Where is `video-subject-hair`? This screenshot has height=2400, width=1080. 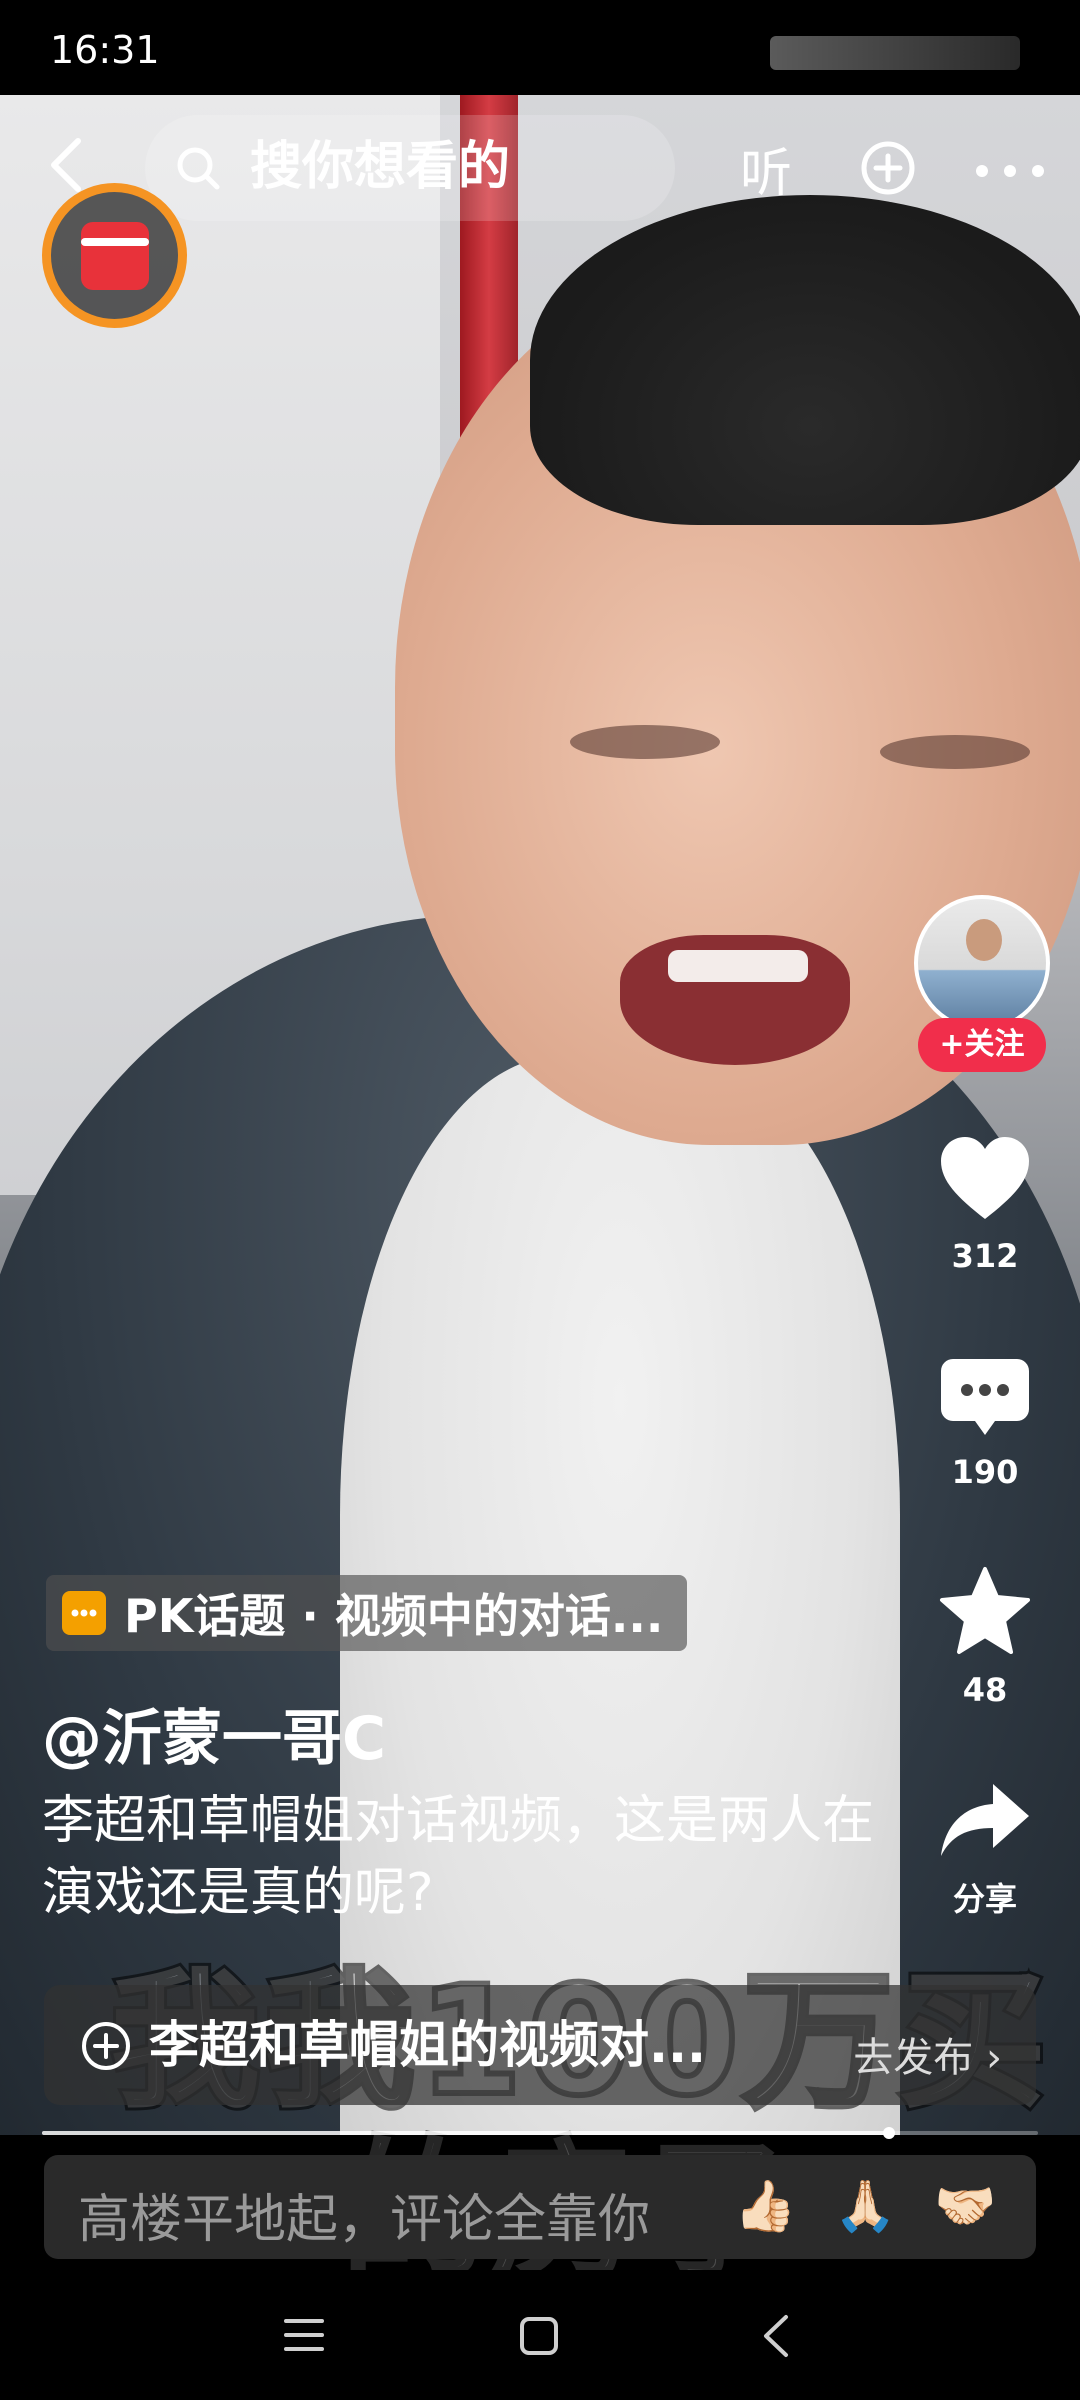 video-subject-hair is located at coordinates (805, 360).